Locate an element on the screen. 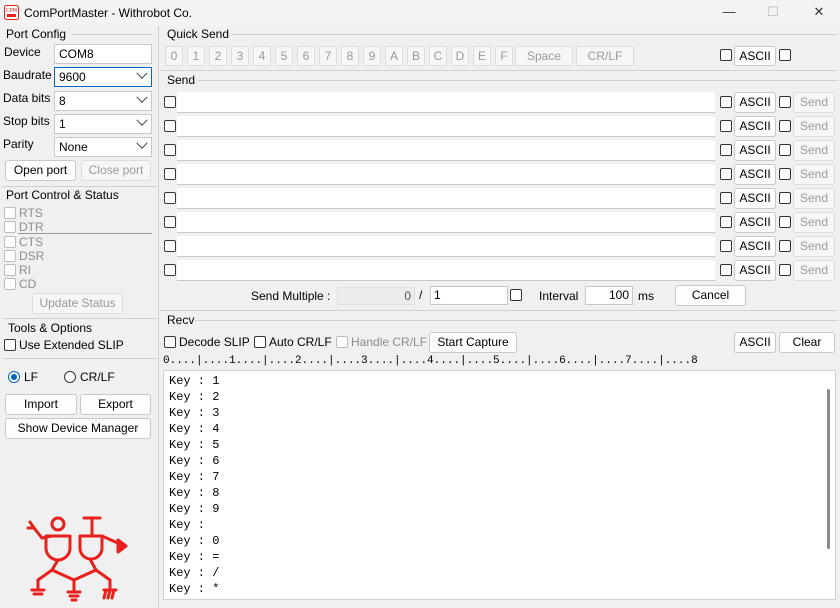 This screenshot has height=608, width=840. dtr-checkbox is located at coordinates (10, 227).